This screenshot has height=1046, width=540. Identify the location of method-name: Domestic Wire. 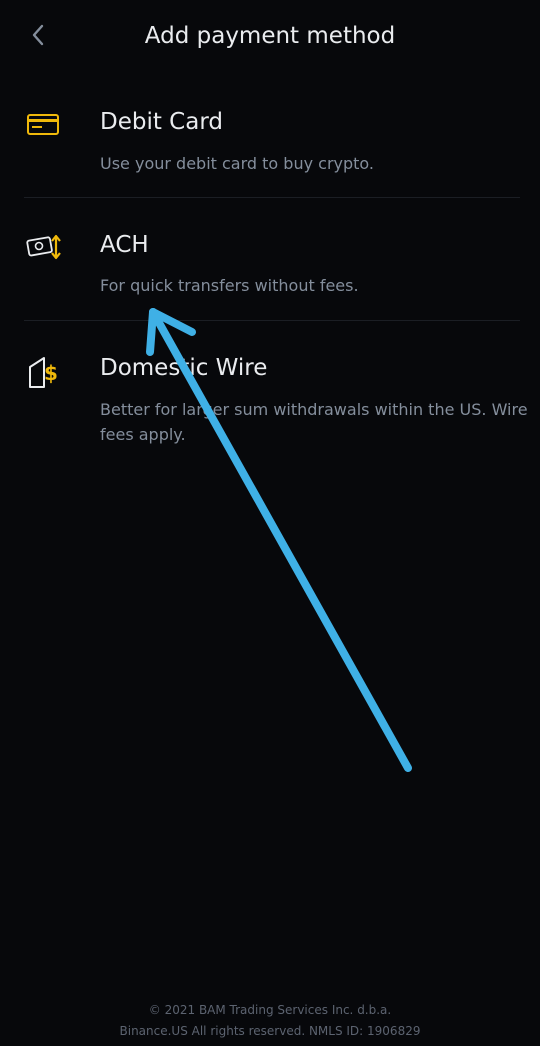
(184, 368).